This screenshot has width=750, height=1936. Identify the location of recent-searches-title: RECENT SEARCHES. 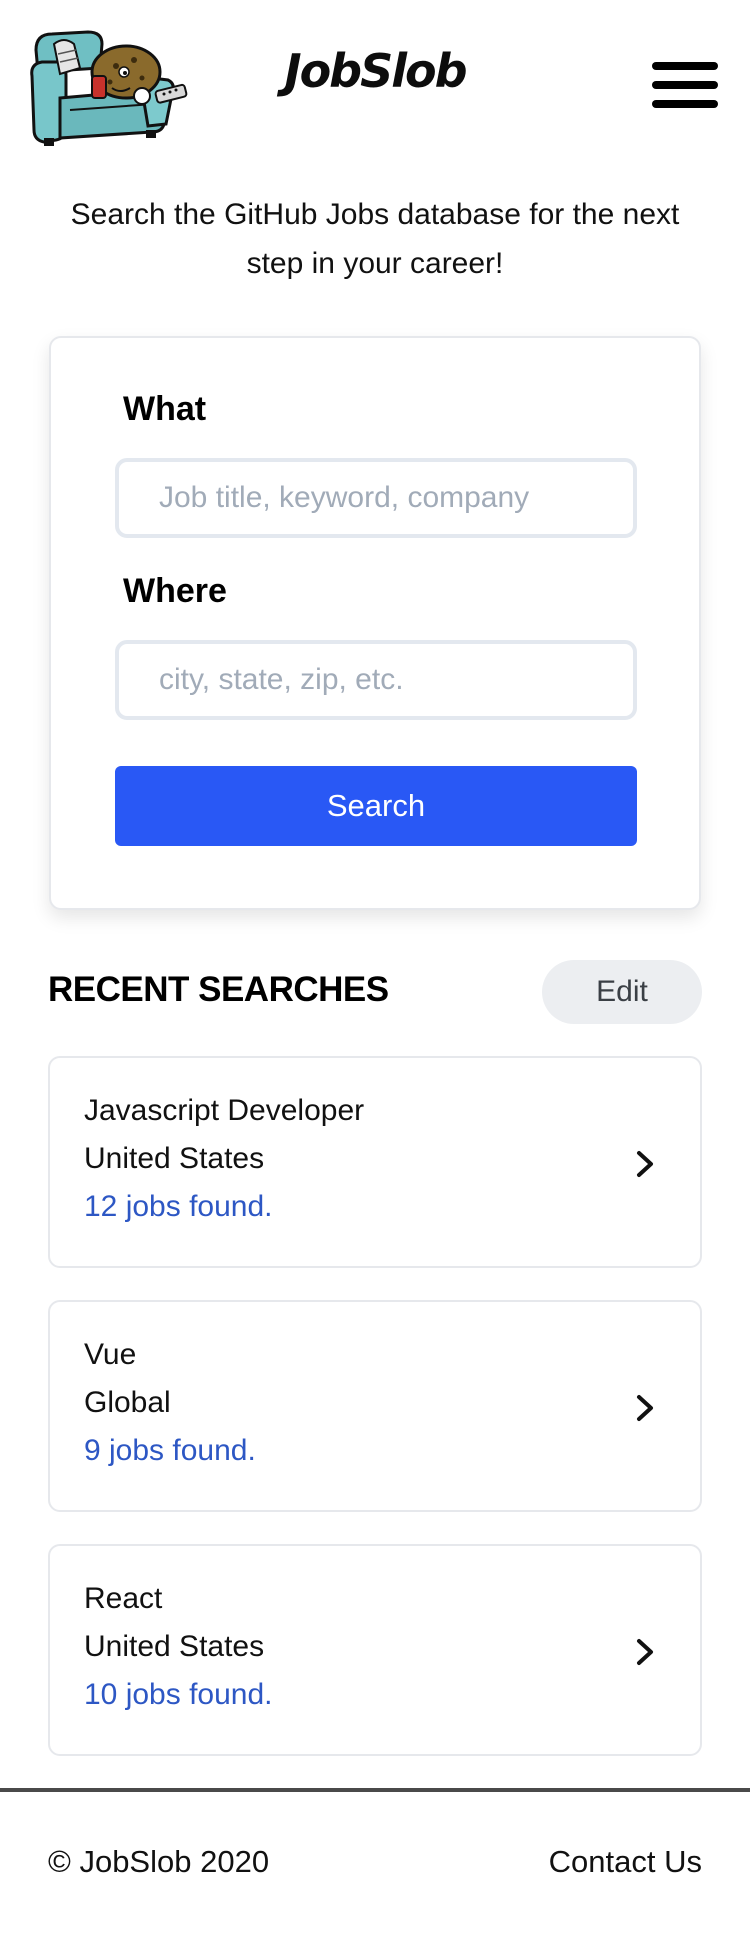
(218, 989).